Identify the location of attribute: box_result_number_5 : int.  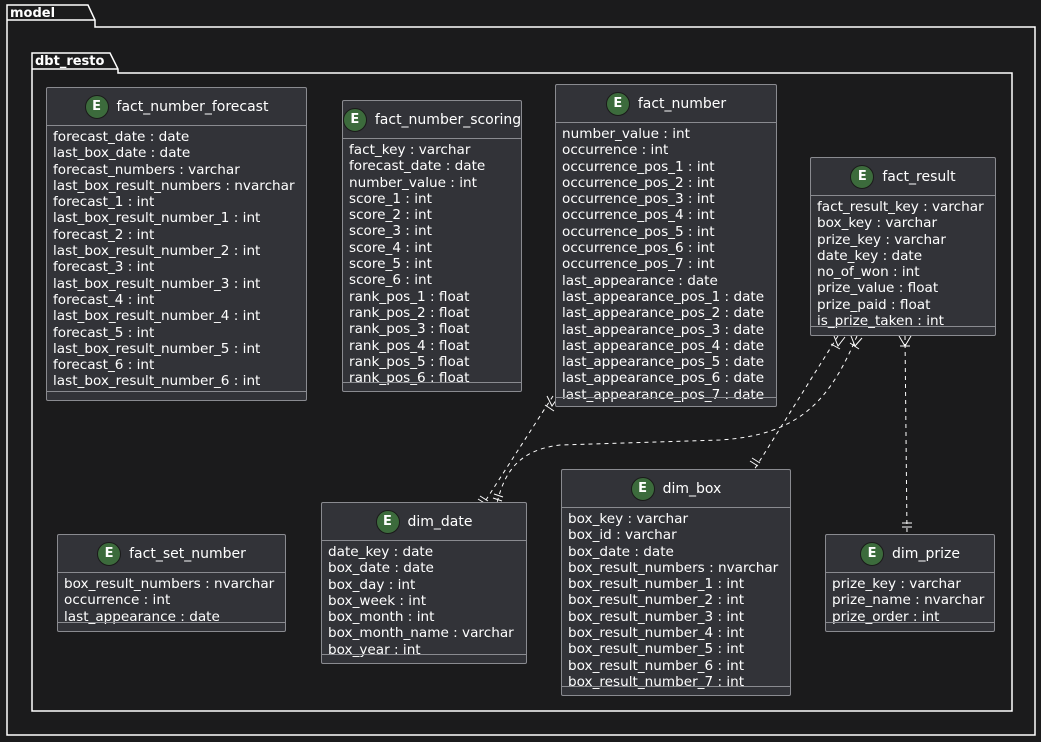
(656, 649).